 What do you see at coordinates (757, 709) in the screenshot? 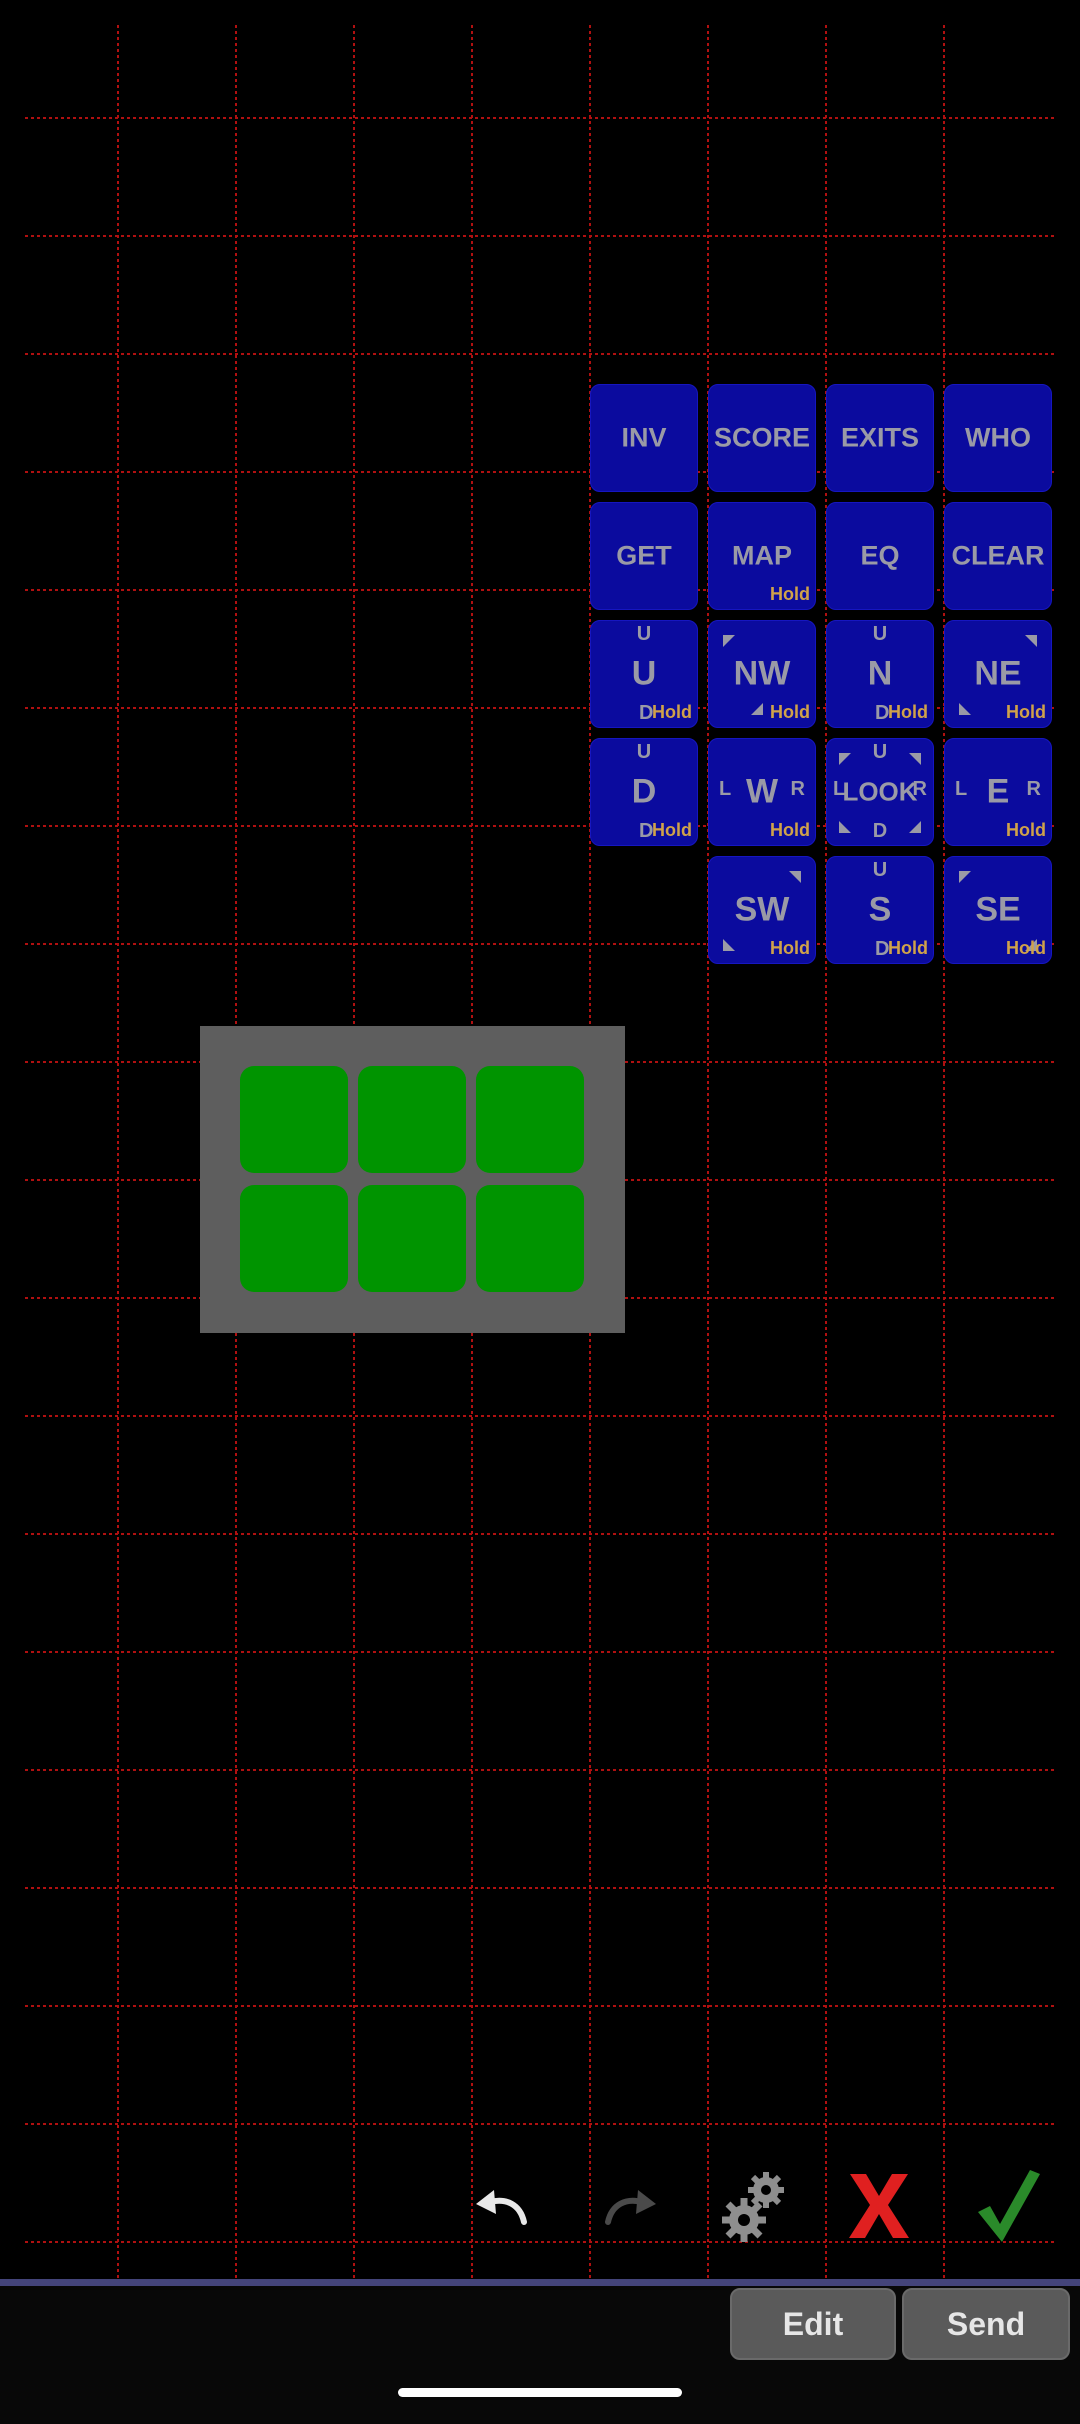
I see `arrow-se-icon` at bounding box center [757, 709].